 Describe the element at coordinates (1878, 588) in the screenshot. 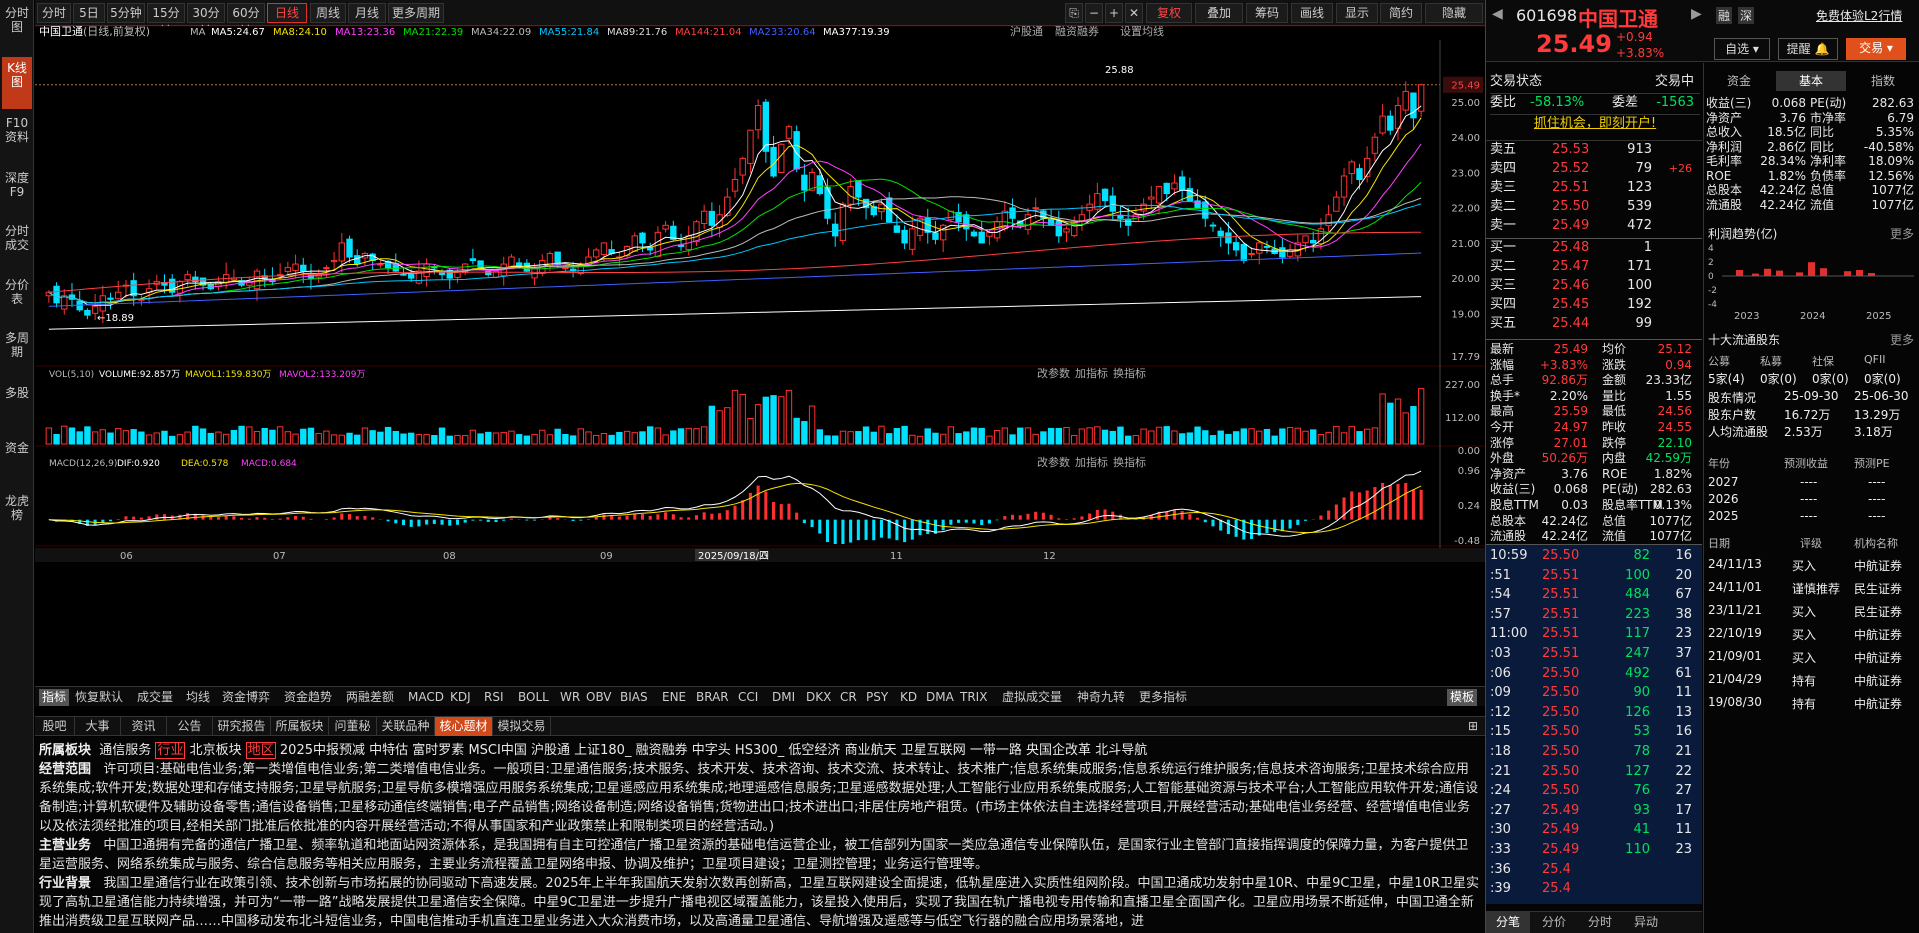

I see `rating-cell: 民生证券` at that location.